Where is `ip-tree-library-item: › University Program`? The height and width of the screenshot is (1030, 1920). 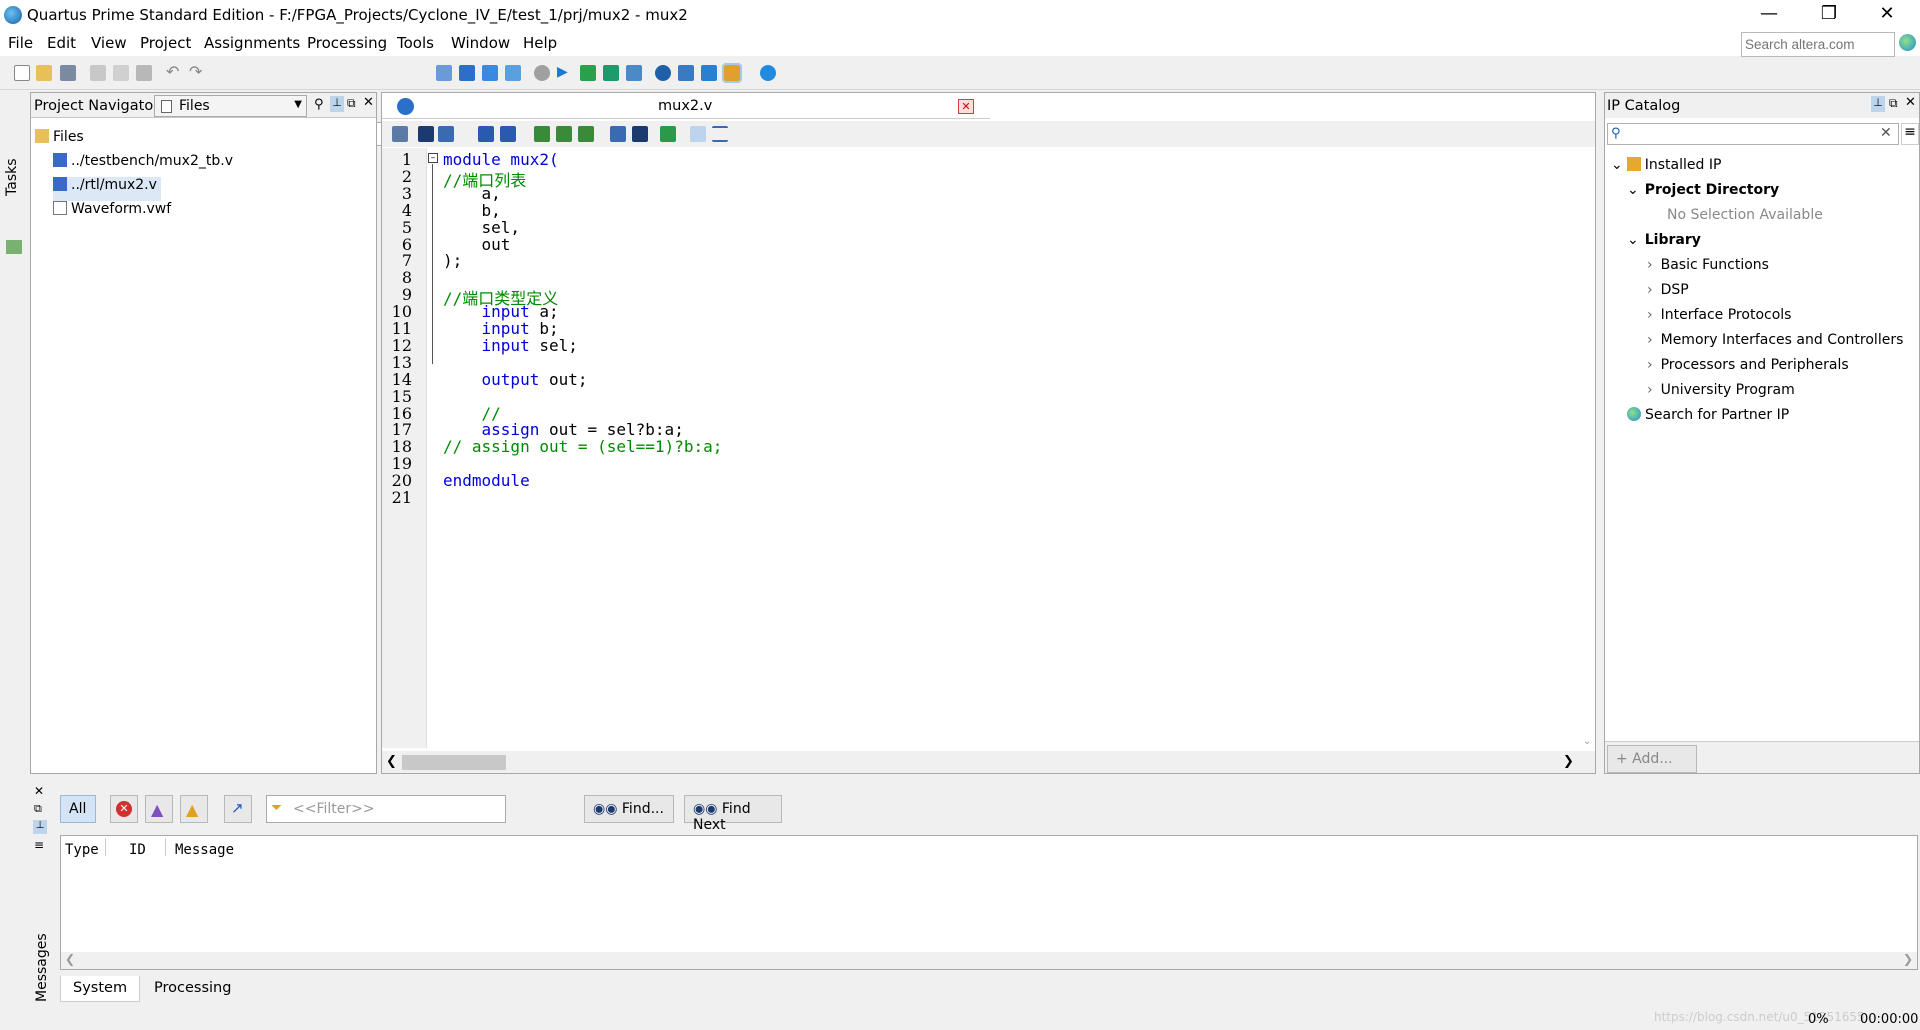
ip-tree-library-item: › University Program is located at coordinates (1721, 390).